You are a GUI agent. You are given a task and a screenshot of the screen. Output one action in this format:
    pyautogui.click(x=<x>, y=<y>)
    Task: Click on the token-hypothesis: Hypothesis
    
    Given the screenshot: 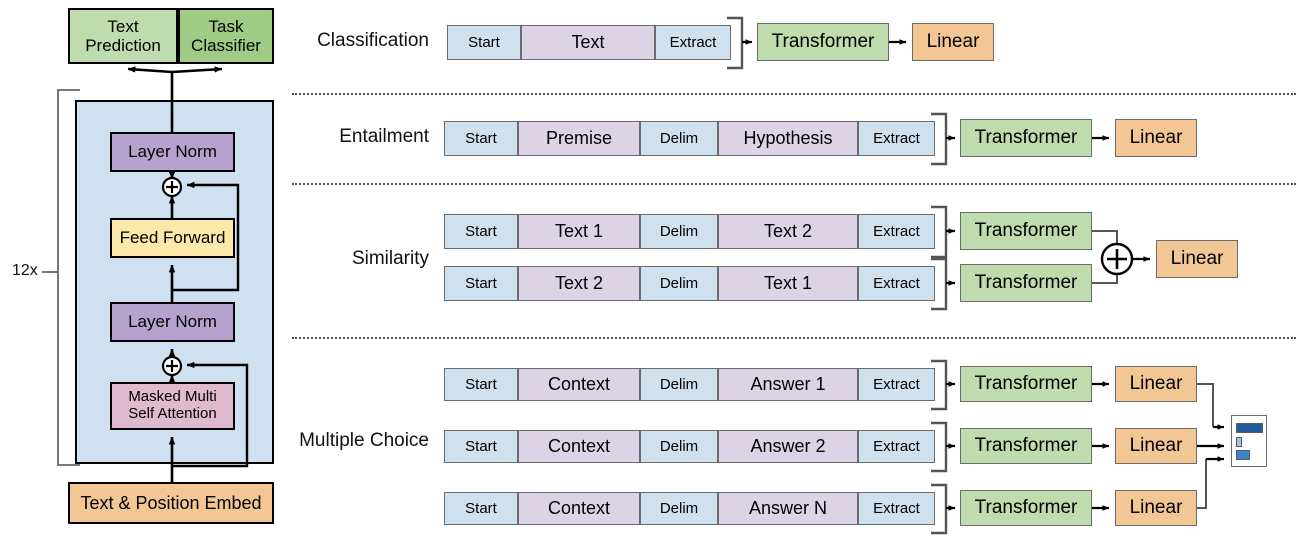 What is the action you would take?
    pyautogui.click(x=788, y=138)
    